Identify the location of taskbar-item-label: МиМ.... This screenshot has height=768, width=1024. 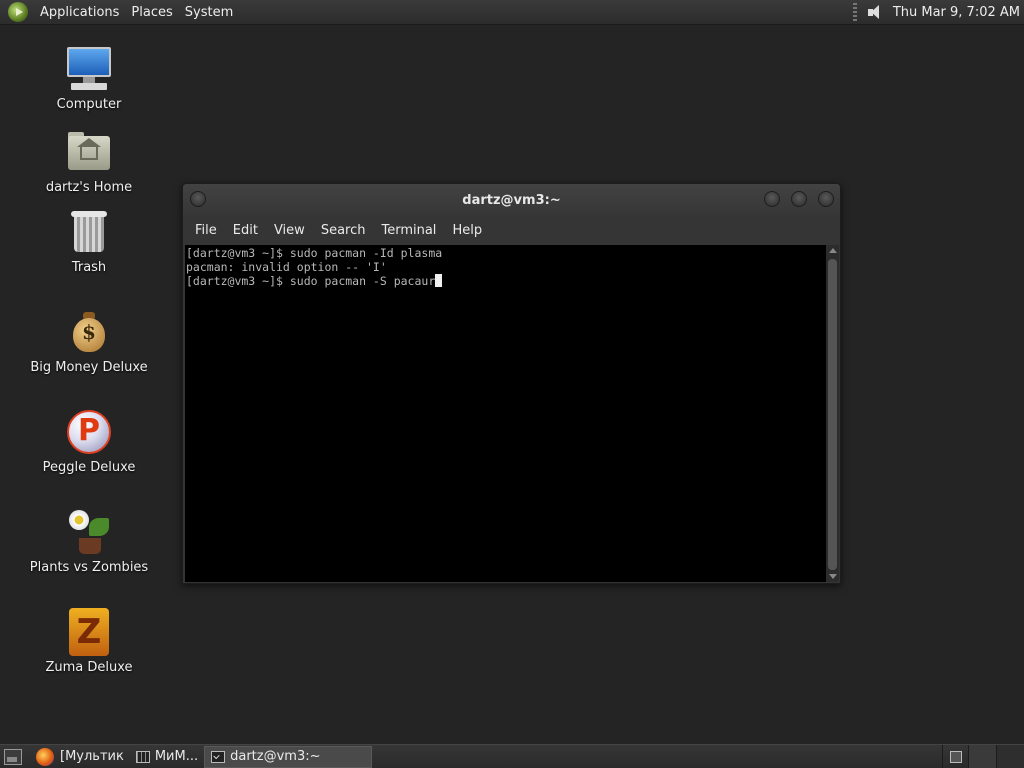
(176, 756).